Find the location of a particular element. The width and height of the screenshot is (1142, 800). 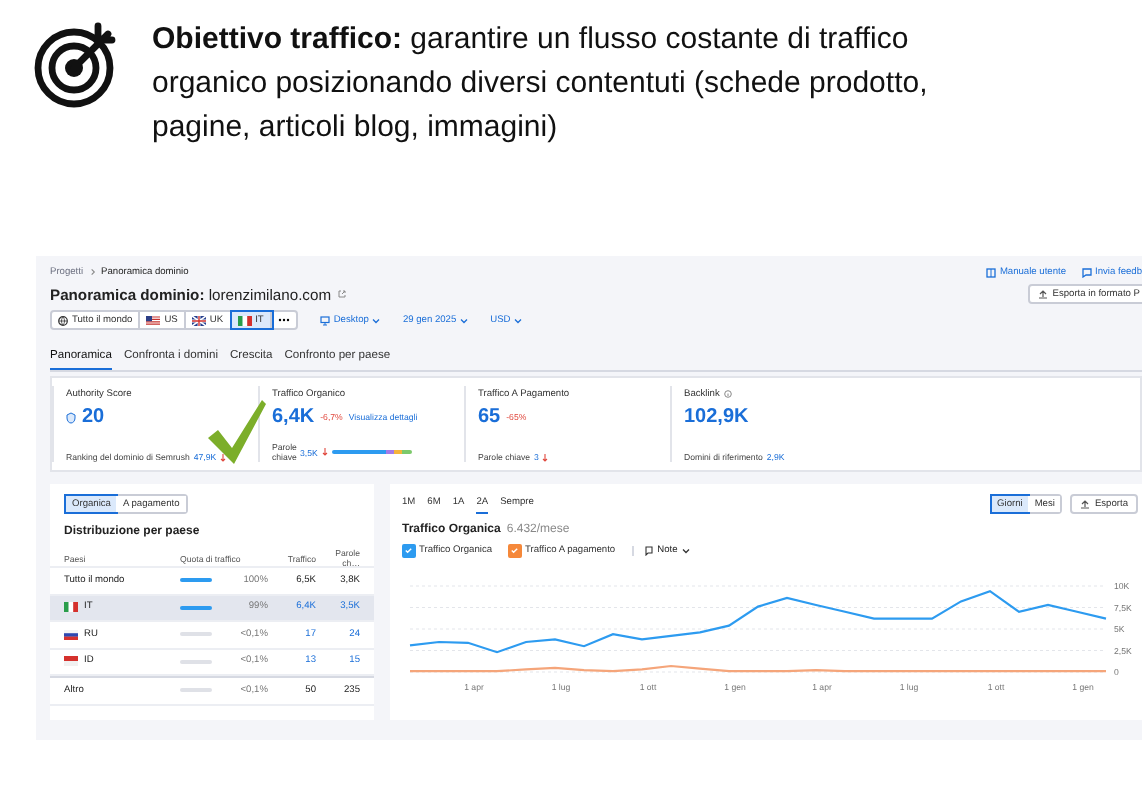

book-icon is located at coordinates (991, 272).